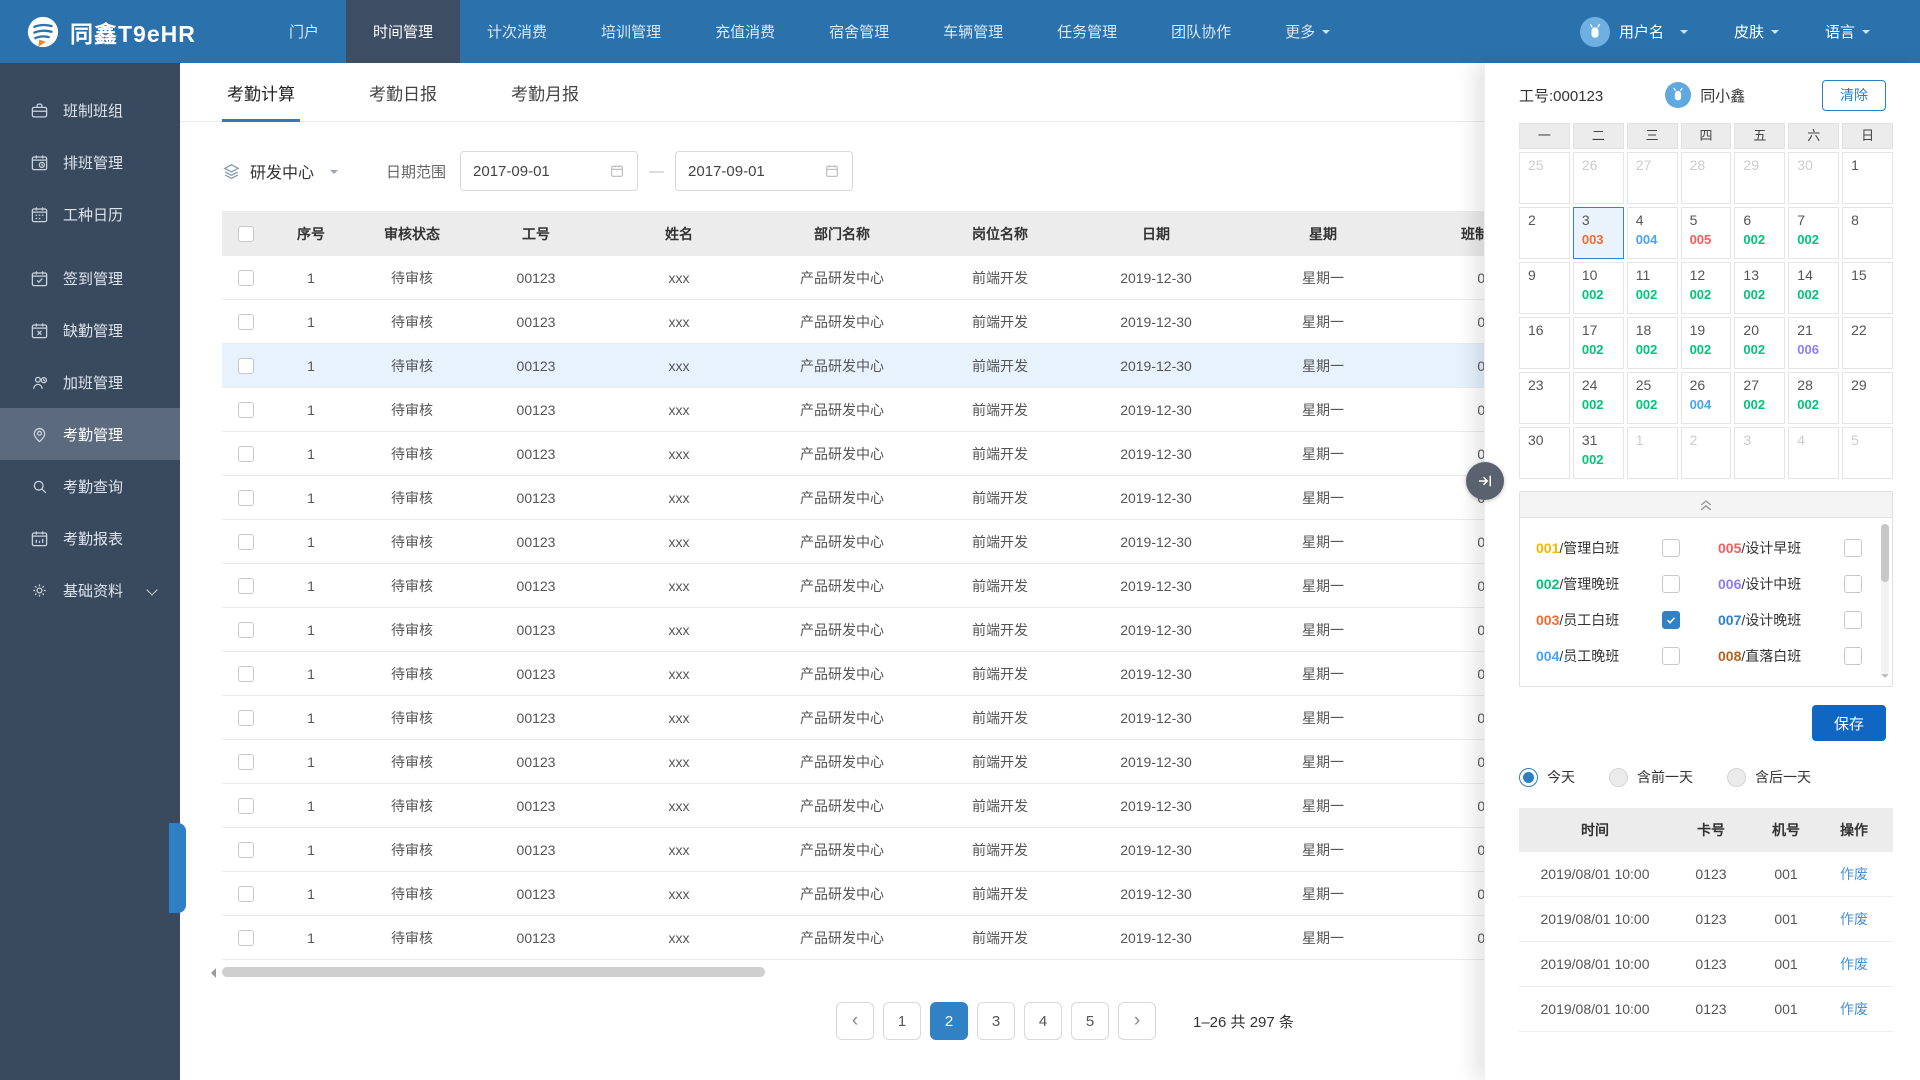 Image resolution: width=1920 pixels, height=1080 pixels. I want to click on scrollbar-thumb, so click(493, 972).